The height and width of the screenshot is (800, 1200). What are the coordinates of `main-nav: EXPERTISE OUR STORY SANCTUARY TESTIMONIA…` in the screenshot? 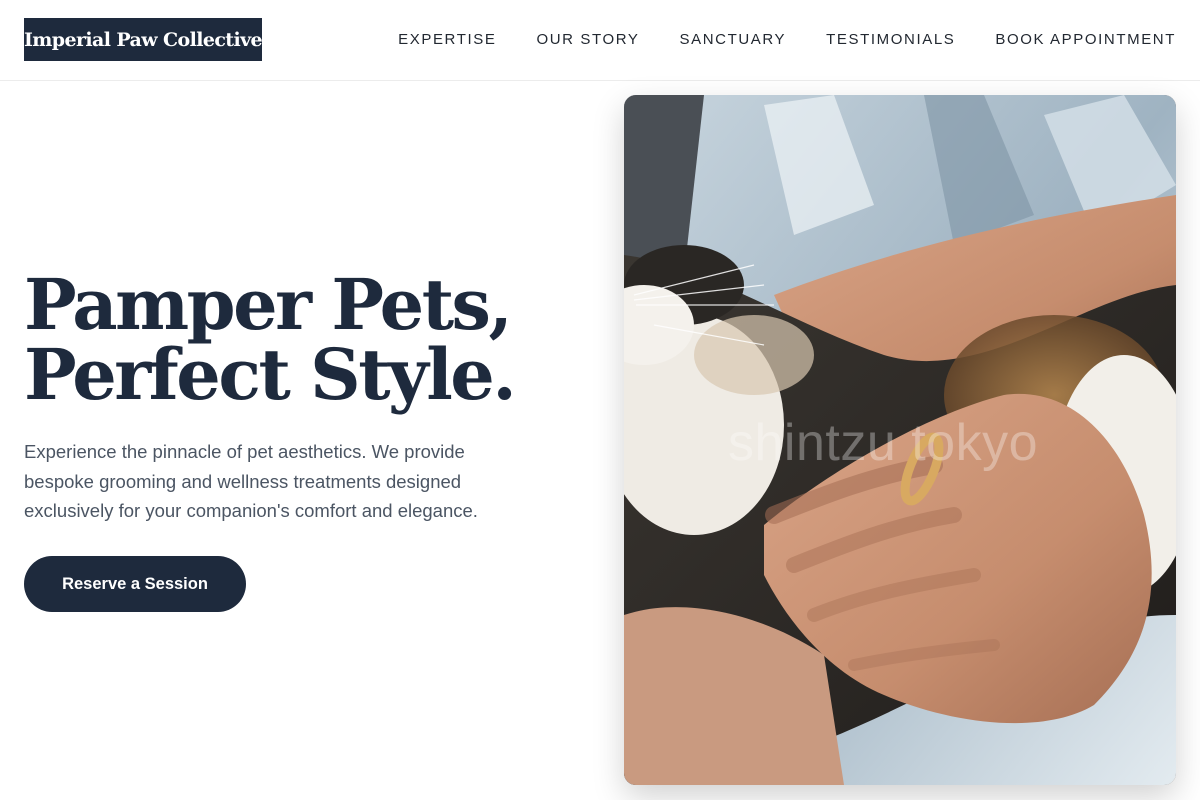 It's located at (787, 39).